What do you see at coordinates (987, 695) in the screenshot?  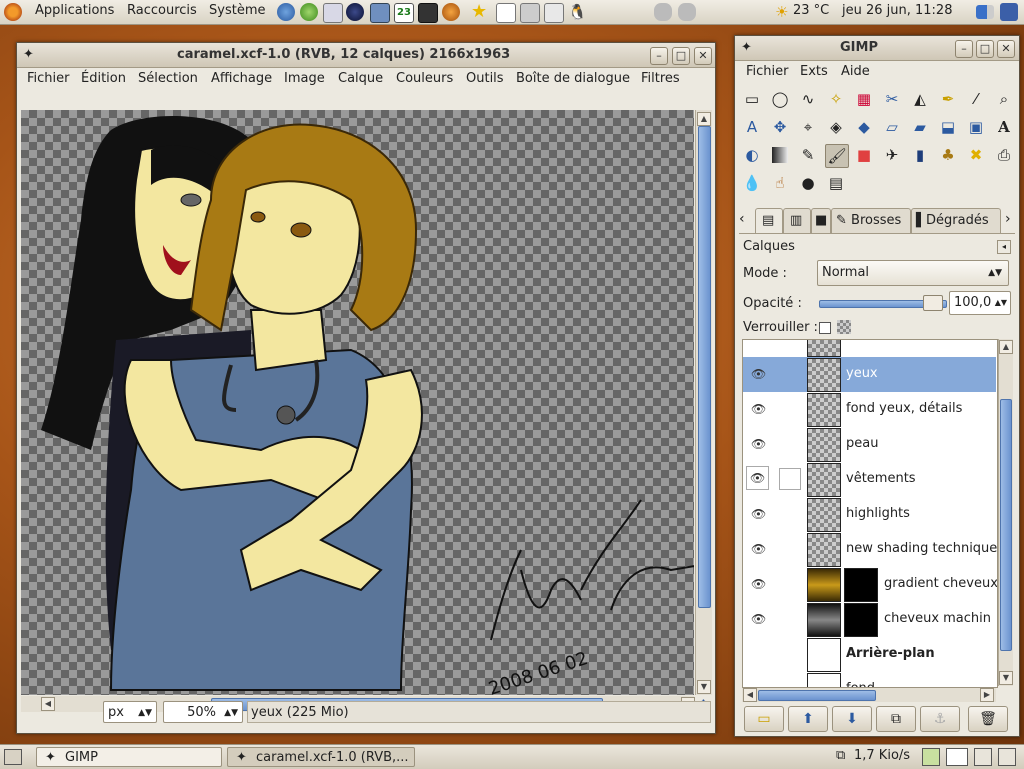 I see `layers-scroll-right-icon: ▶` at bounding box center [987, 695].